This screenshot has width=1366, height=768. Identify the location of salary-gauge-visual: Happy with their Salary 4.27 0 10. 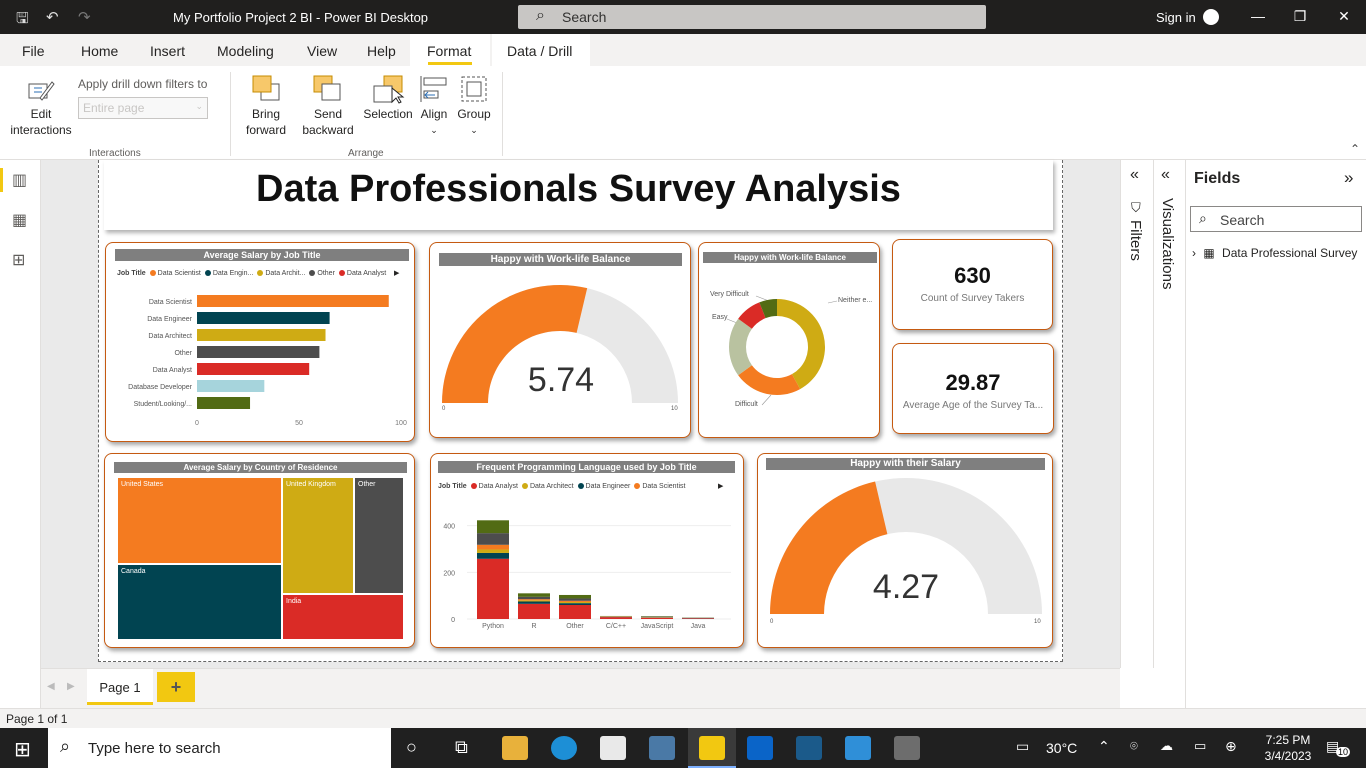
(905, 550).